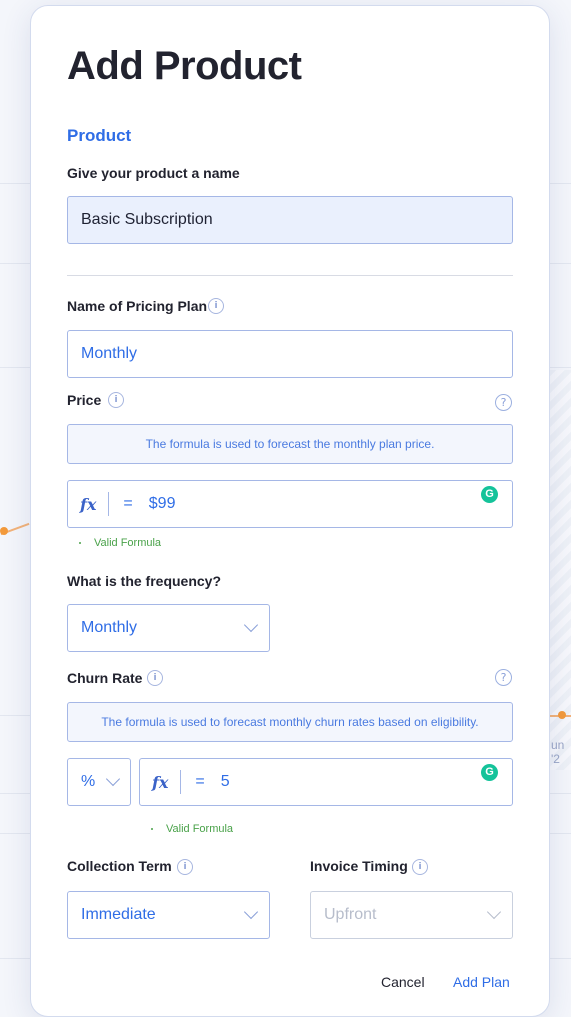  I want to click on product-name-label: Give your product a name, so click(153, 173).